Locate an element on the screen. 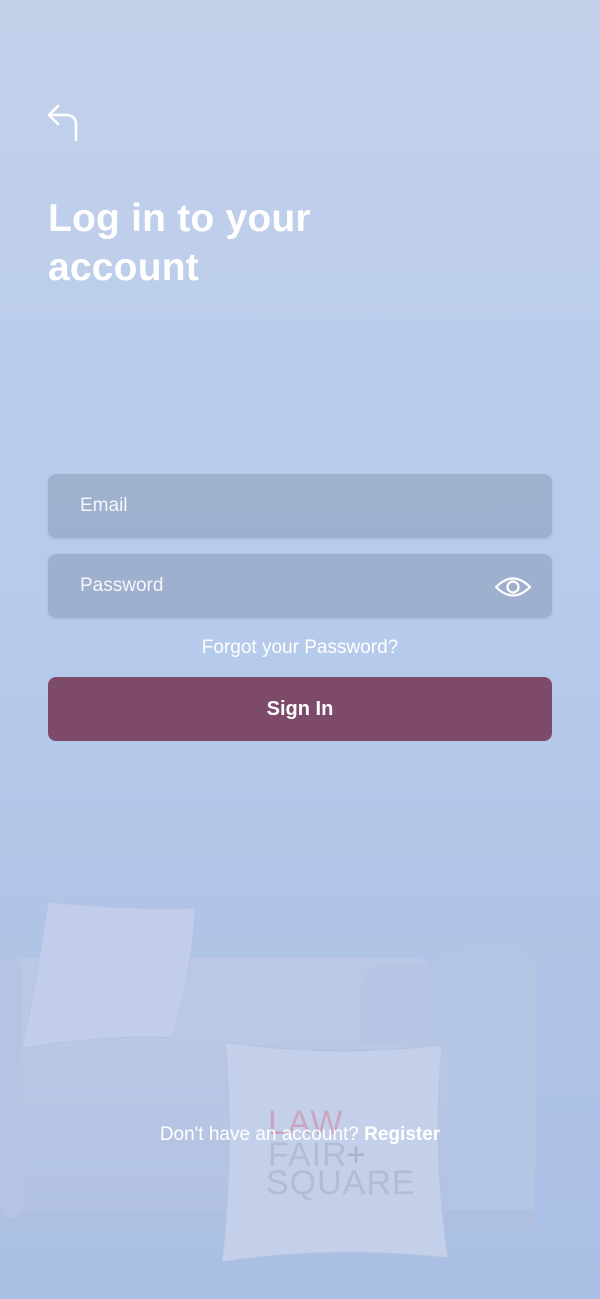 The height and width of the screenshot is (1299, 600). email-field is located at coordinates (300, 506).